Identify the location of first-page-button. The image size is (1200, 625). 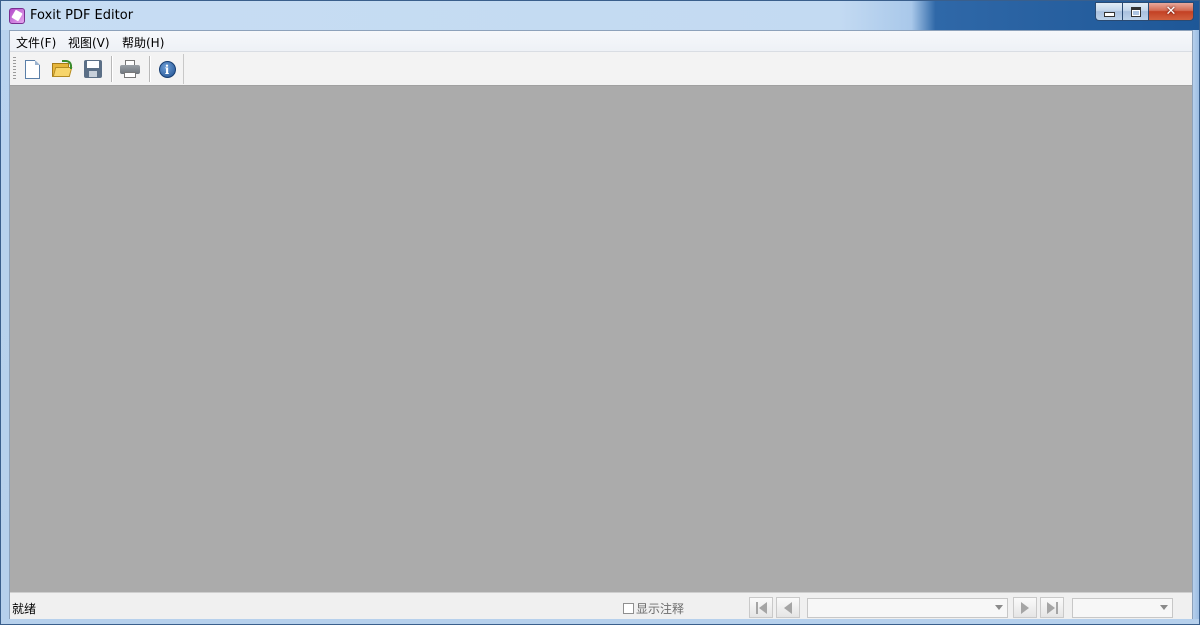
(761, 607).